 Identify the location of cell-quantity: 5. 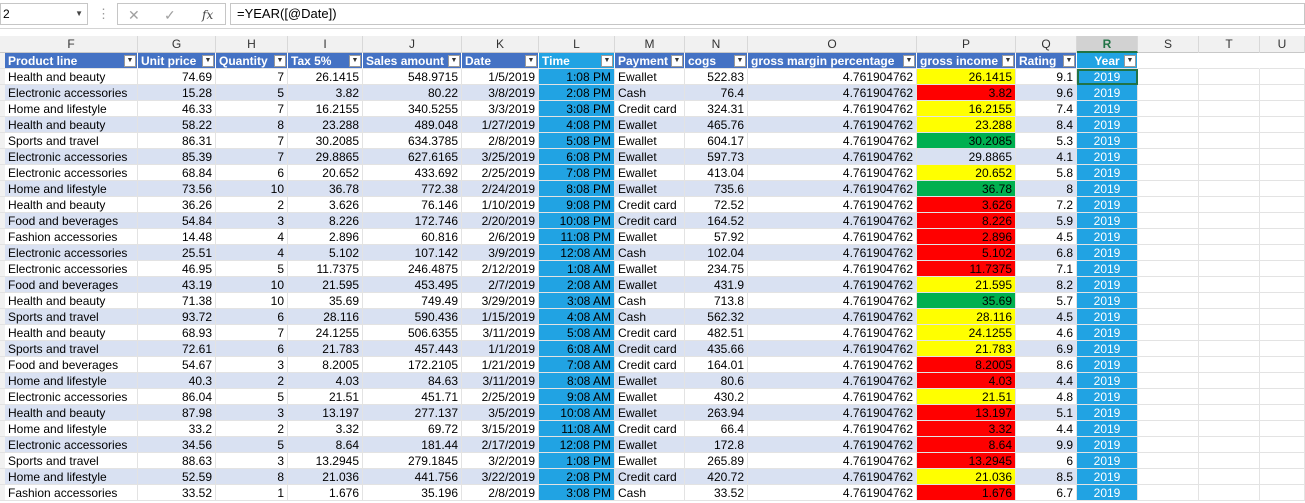
(252, 445).